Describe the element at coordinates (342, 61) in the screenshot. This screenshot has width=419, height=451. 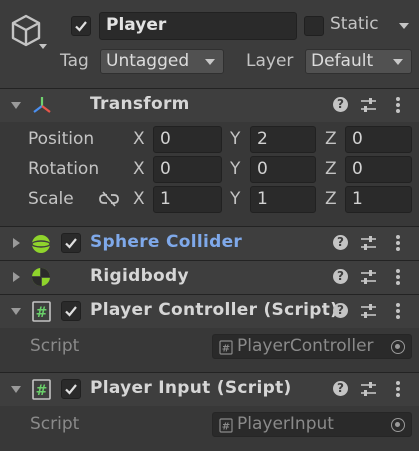
I see `layer-value: Default` at that location.